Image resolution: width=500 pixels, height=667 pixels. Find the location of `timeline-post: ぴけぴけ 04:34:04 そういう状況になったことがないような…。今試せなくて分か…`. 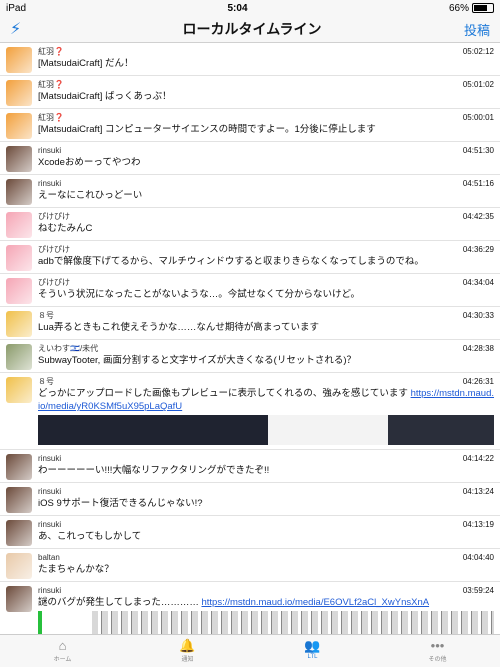

timeline-post: ぴけぴけ 04:34:04 そういう状況になったことがないような…。今試せなくて分か… is located at coordinates (250, 290).